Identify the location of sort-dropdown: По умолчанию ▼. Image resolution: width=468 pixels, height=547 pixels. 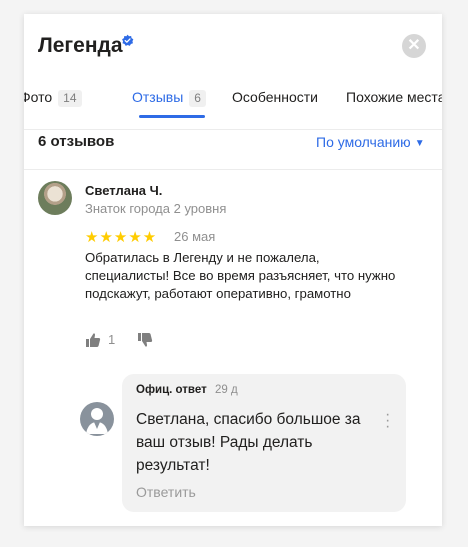
(370, 142).